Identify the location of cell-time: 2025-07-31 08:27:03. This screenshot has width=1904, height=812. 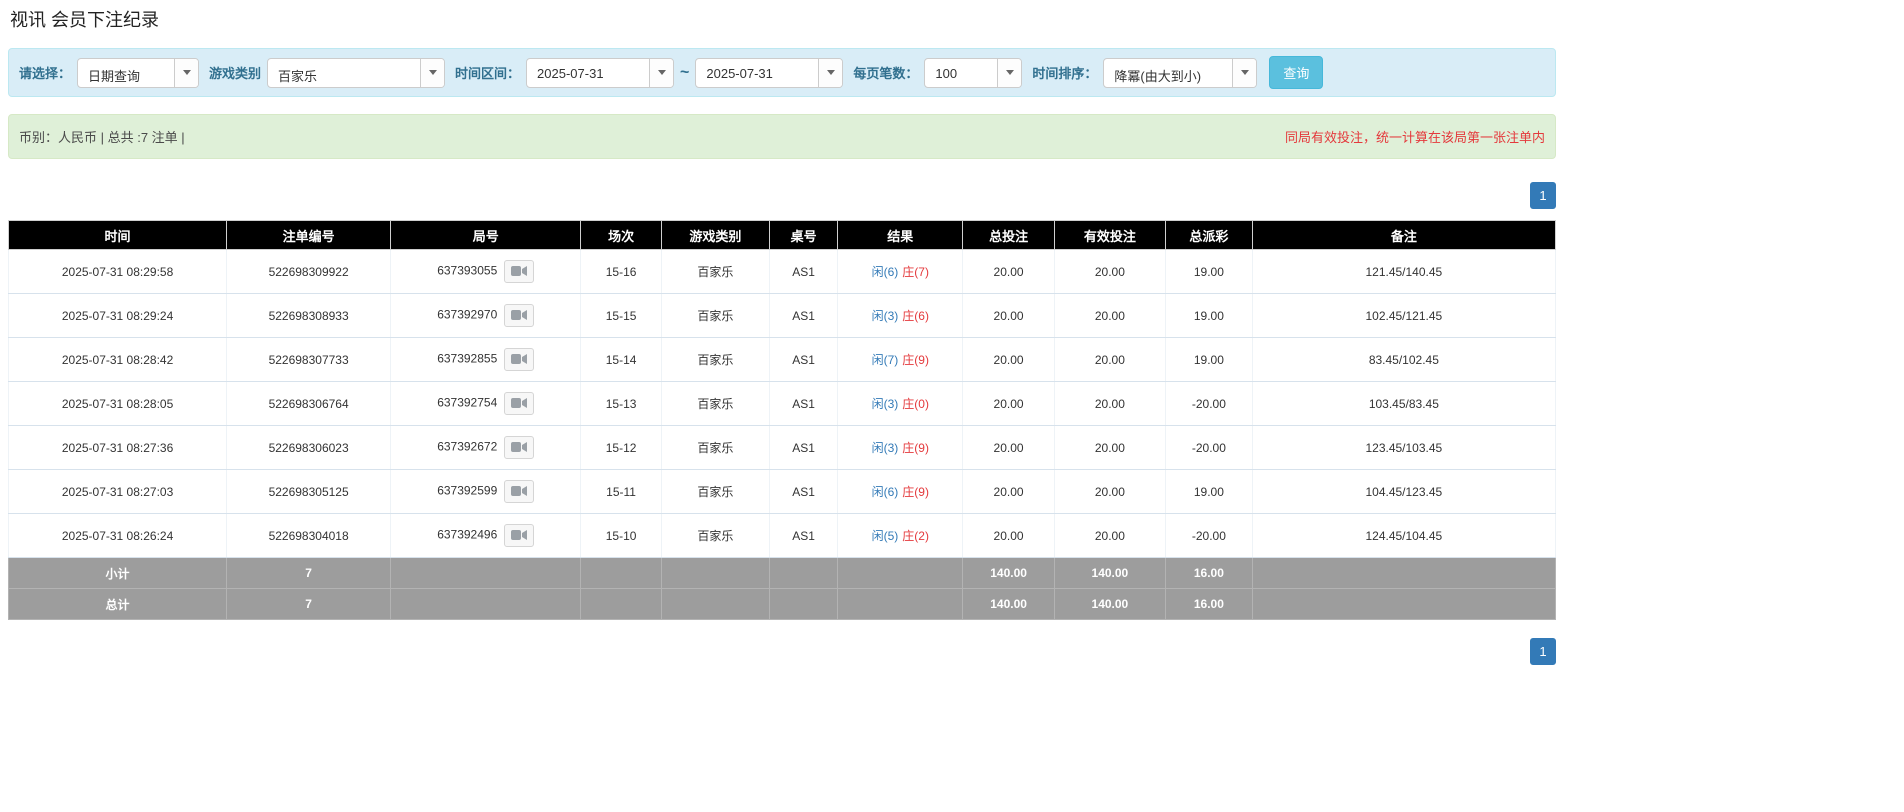
(117, 491).